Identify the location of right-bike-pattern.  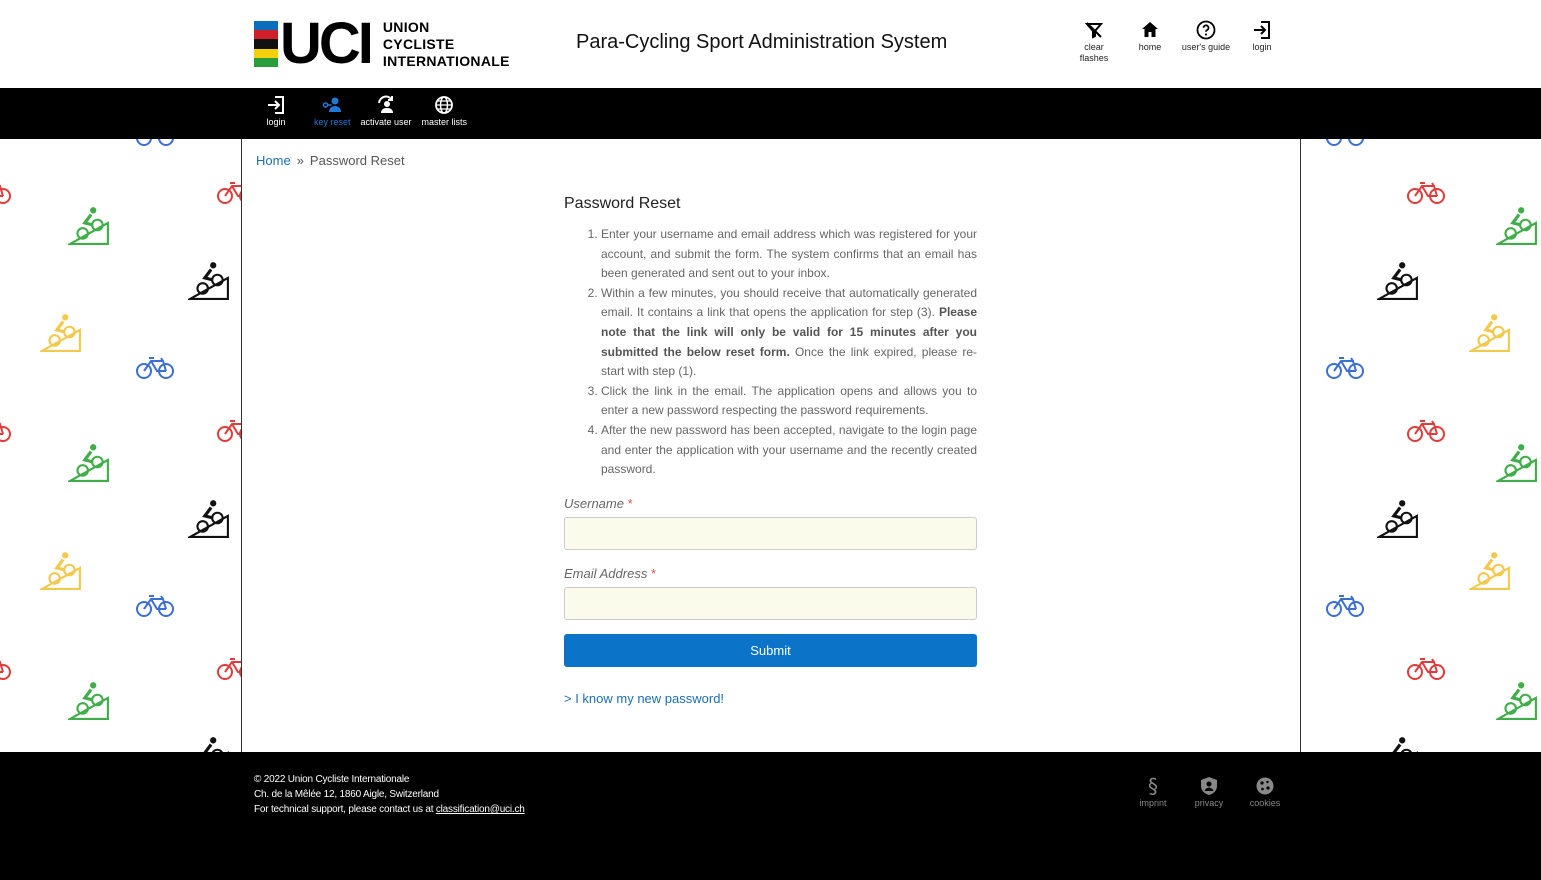
(1421, 445).